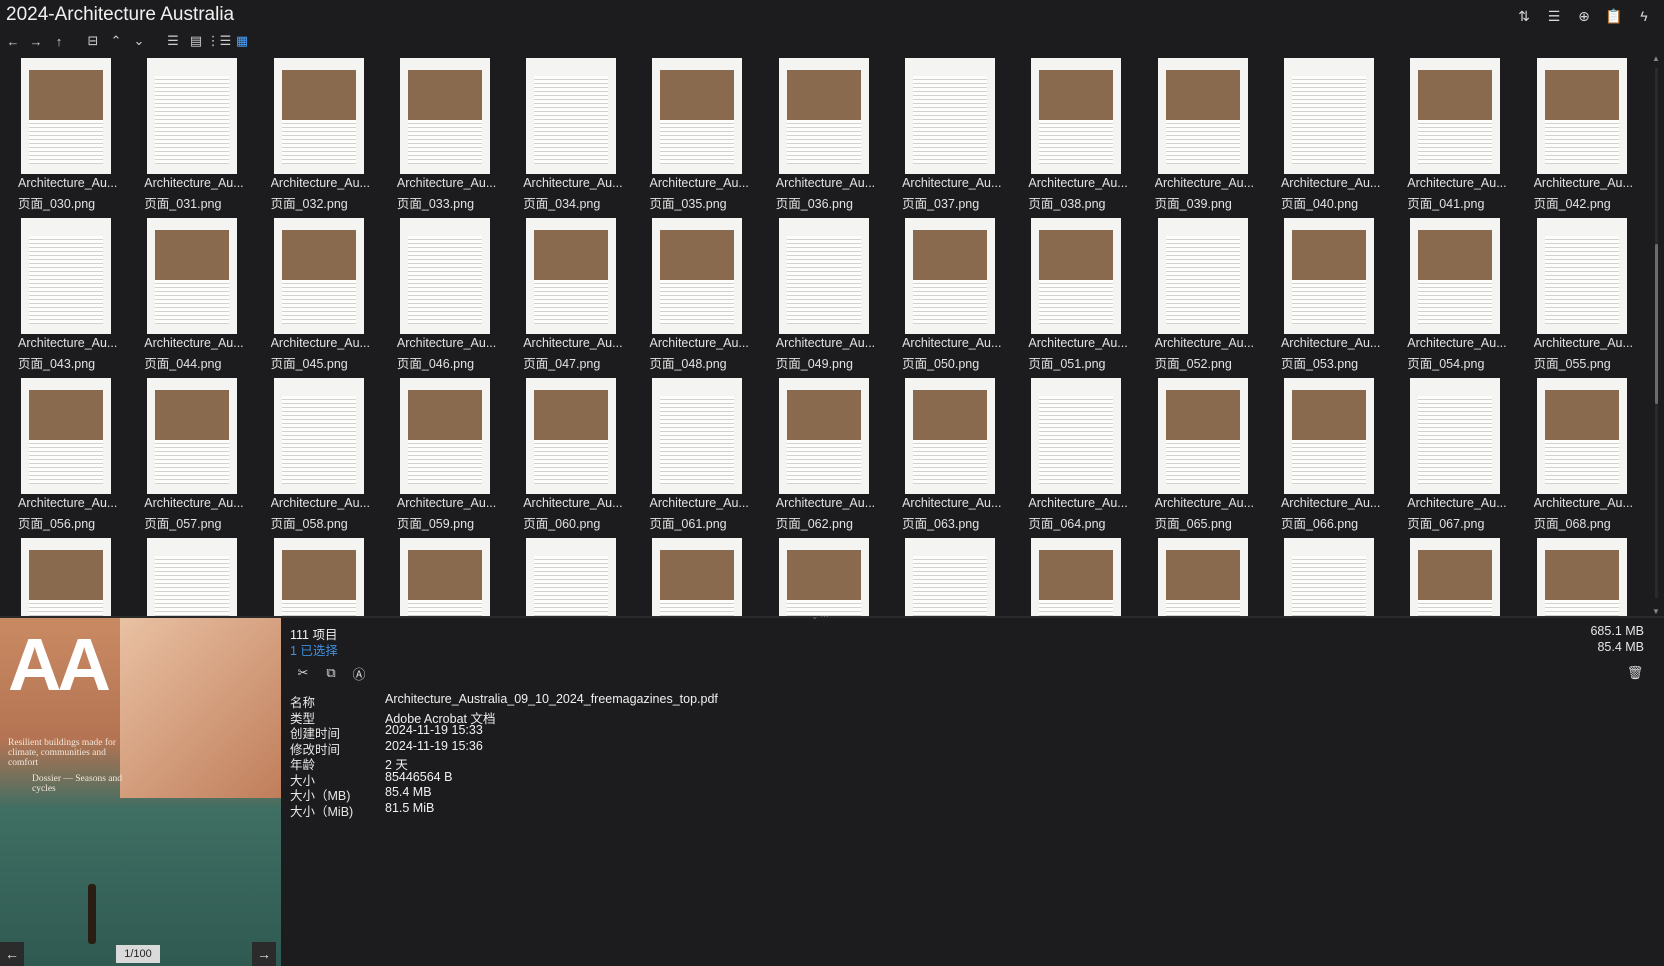 The height and width of the screenshot is (966, 1664). I want to click on file-tile: Architecture_Au... 页面_048.png, so click(694, 294).